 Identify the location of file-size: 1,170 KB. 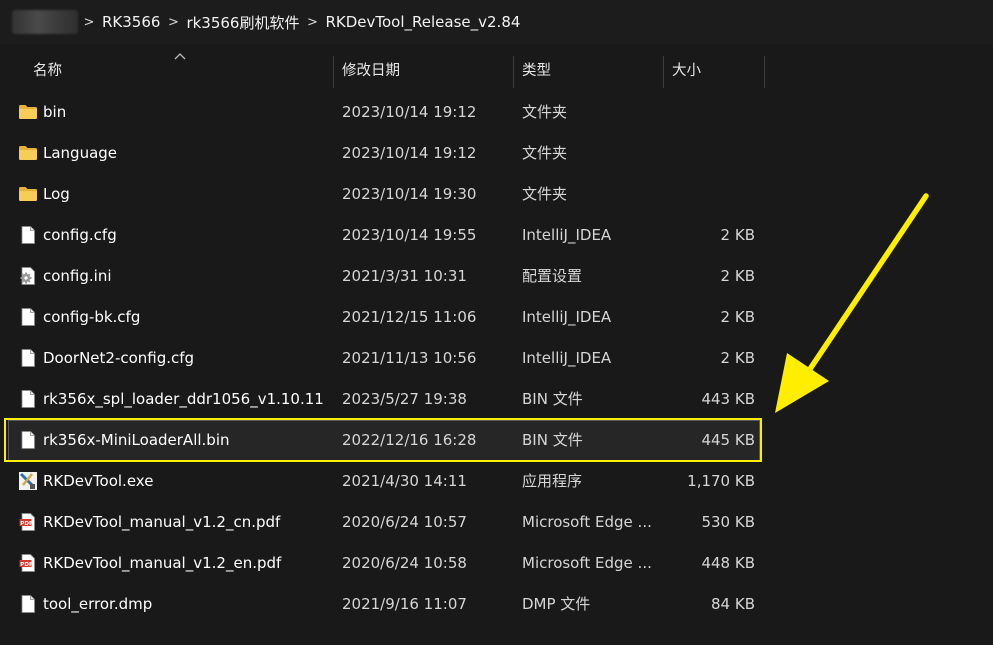
(721, 481).